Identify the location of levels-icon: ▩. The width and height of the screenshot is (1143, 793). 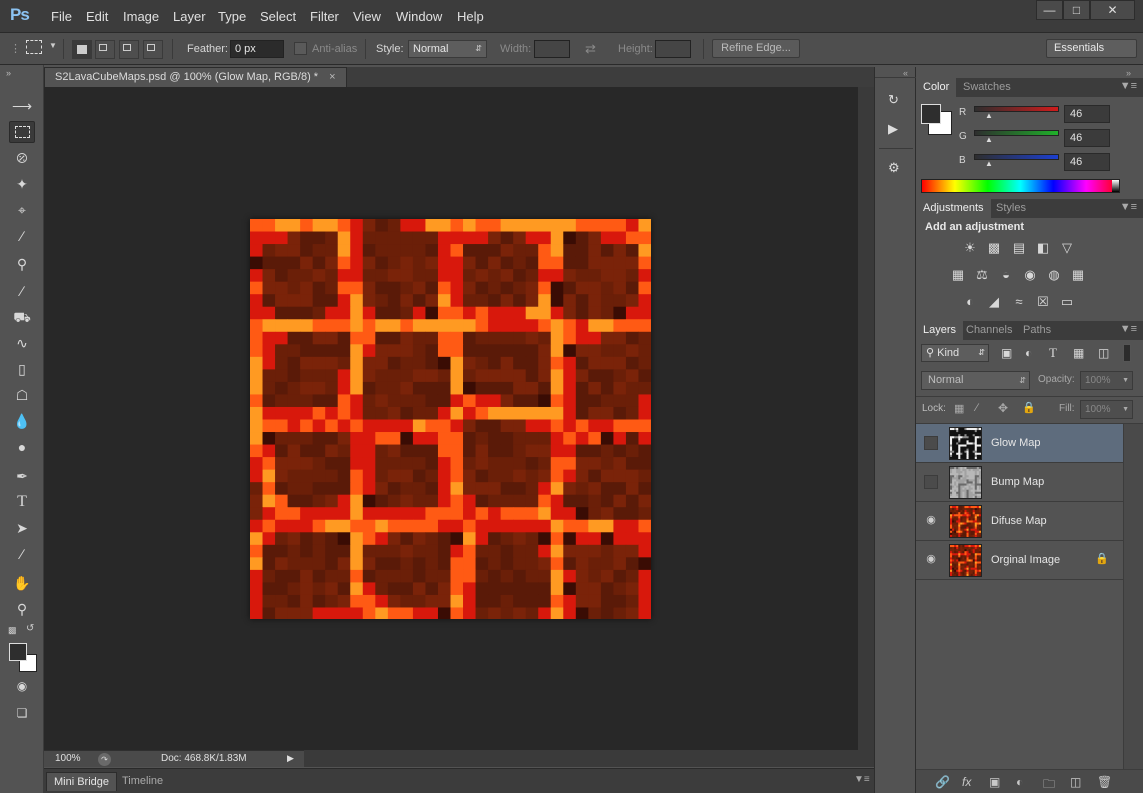
(994, 248).